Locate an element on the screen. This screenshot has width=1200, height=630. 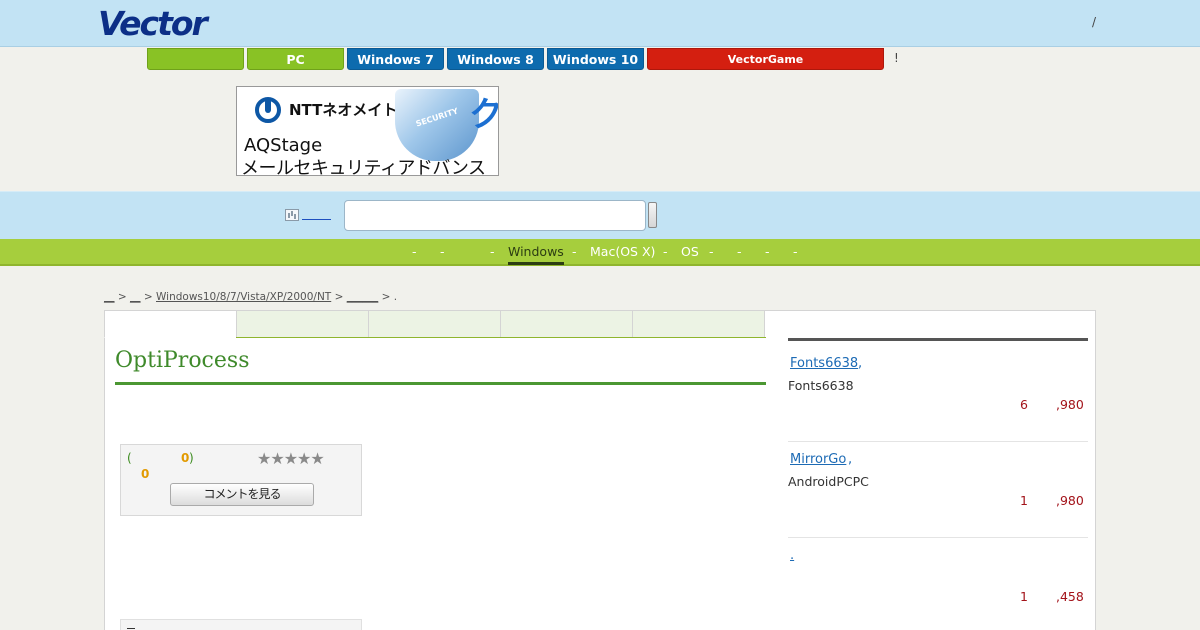
review-paren-open: ( is located at coordinates (129, 458).